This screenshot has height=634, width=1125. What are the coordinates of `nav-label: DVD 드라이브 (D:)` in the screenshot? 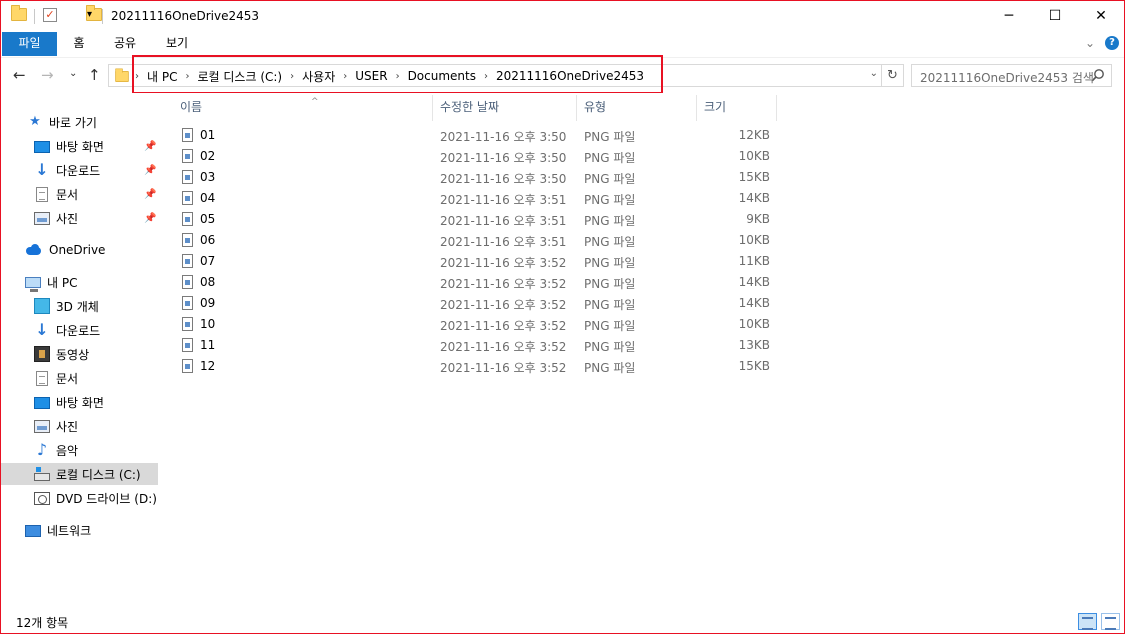 It's located at (106, 498).